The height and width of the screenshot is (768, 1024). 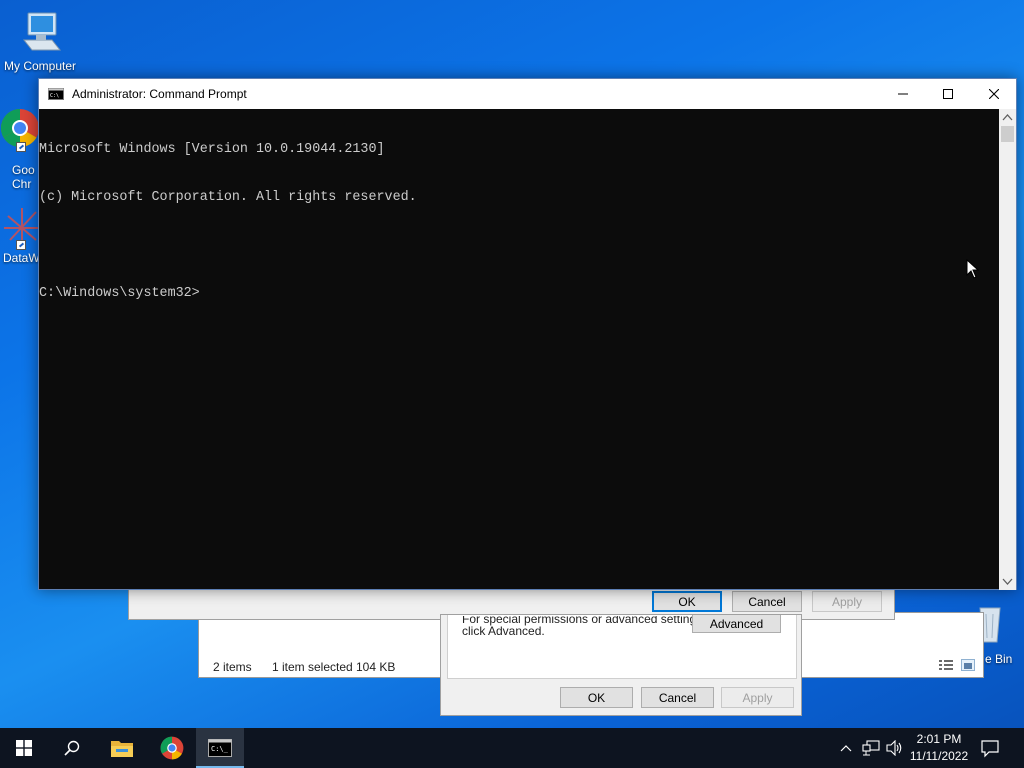 I want to click on clock-time: 2:01 PM, so click(x=939, y=739).